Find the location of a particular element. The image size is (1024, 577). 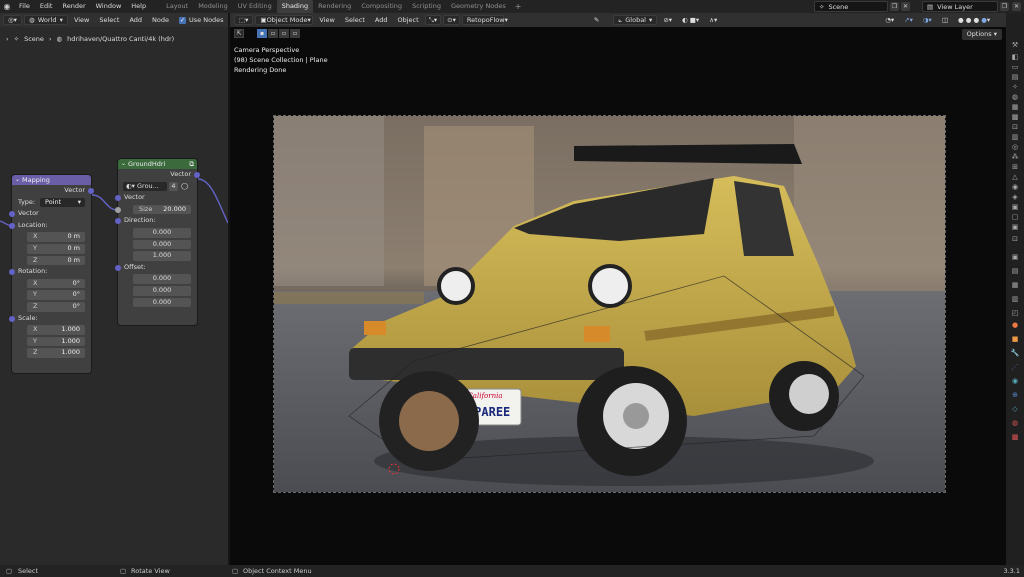

blender-logo-icon: ◉ is located at coordinates (7, 6).